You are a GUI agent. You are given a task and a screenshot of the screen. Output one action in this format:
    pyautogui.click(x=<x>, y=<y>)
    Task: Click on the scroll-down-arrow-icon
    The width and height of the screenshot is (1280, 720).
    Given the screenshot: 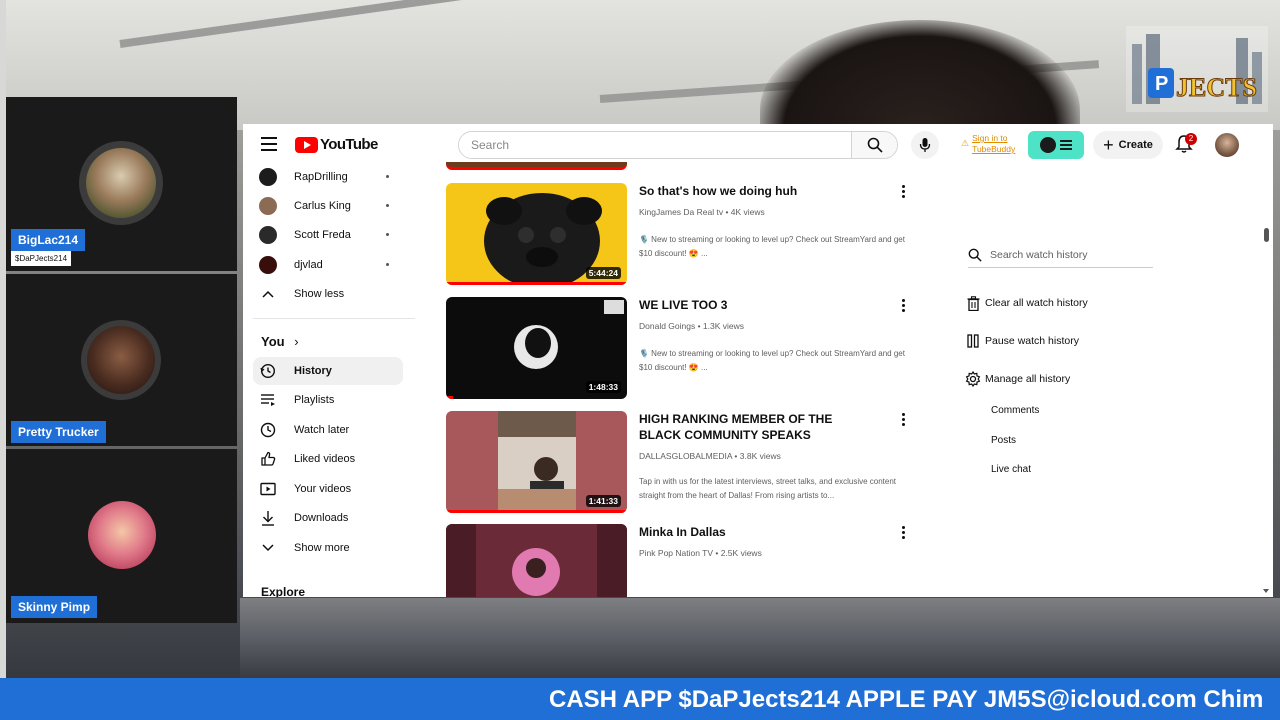 What is the action you would take?
    pyautogui.click(x=1266, y=591)
    